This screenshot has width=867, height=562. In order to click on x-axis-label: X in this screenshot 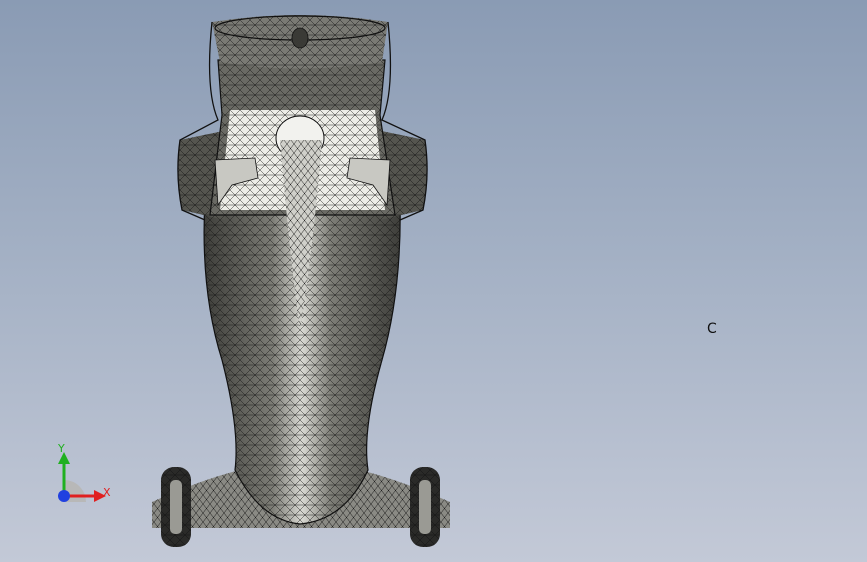, I will do `click(107, 492)`.